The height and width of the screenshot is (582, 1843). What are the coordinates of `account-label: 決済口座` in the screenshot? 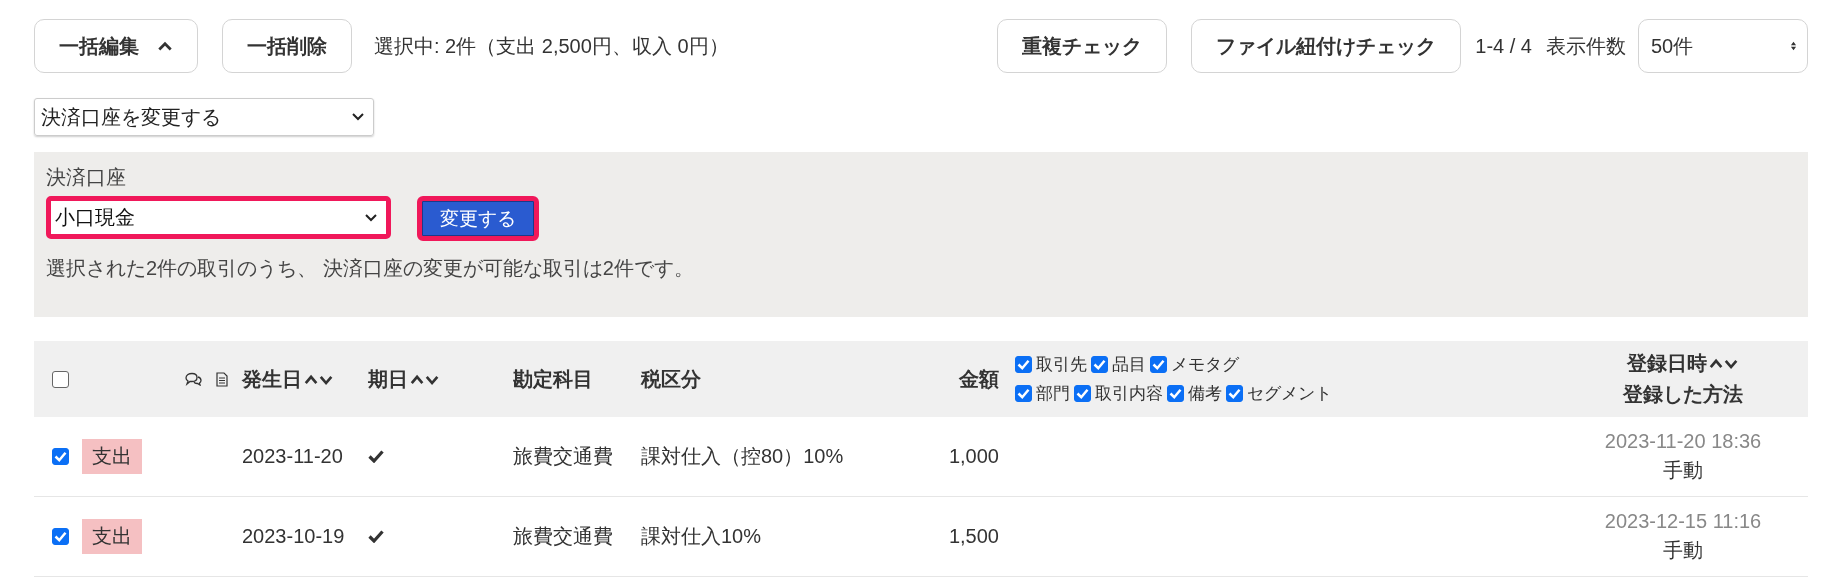 It's located at (86, 177).